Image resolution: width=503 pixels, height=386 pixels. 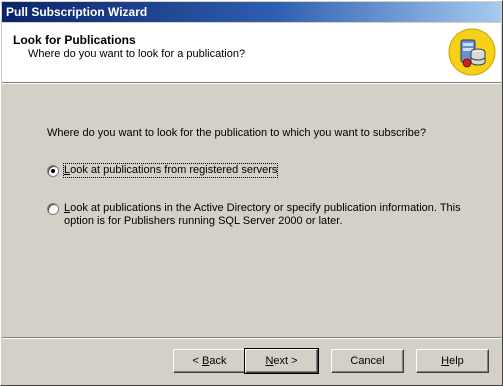 I want to click on radio-registered-servers, so click(x=53, y=171).